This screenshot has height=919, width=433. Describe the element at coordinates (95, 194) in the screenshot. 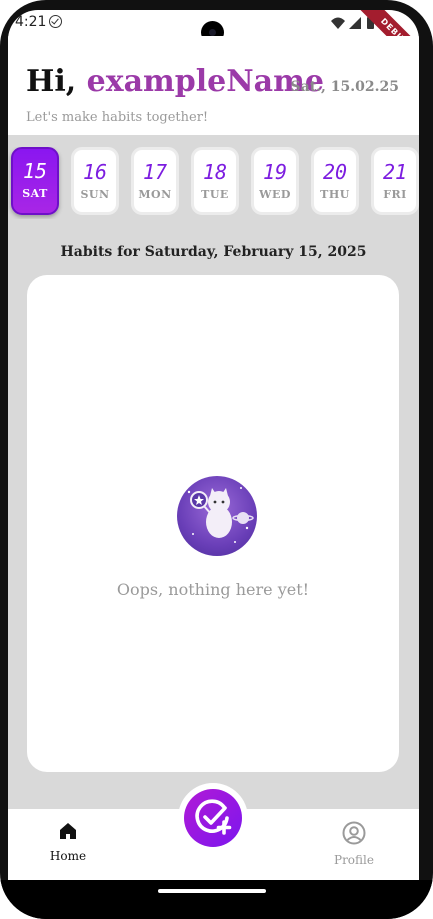

I see `day-weekday: SUN` at that location.